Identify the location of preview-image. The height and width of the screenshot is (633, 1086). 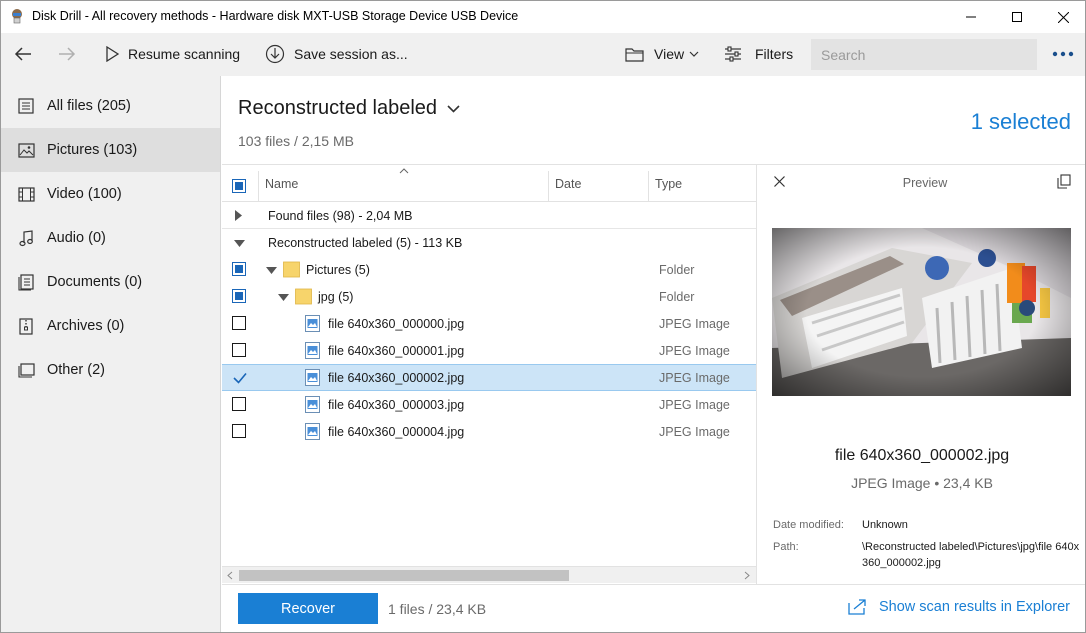
(921, 312).